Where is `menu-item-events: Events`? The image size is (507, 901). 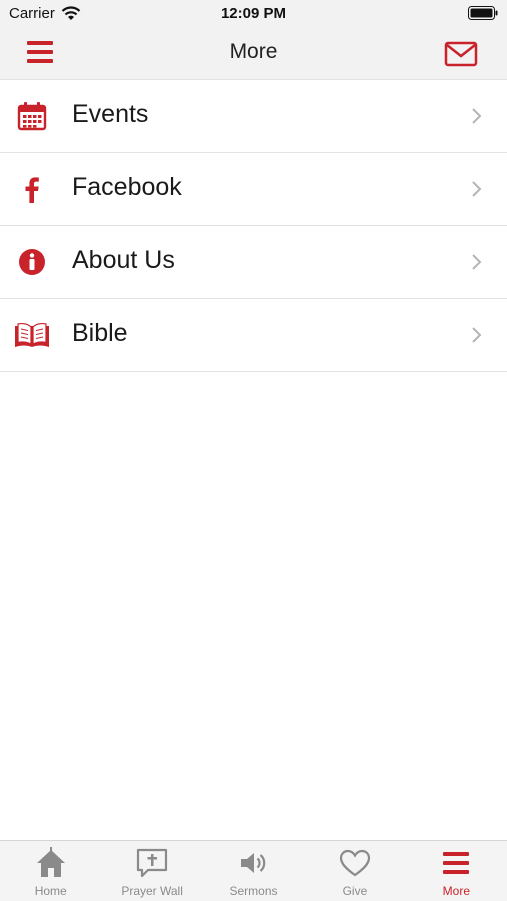 menu-item-events: Events is located at coordinates (253, 116).